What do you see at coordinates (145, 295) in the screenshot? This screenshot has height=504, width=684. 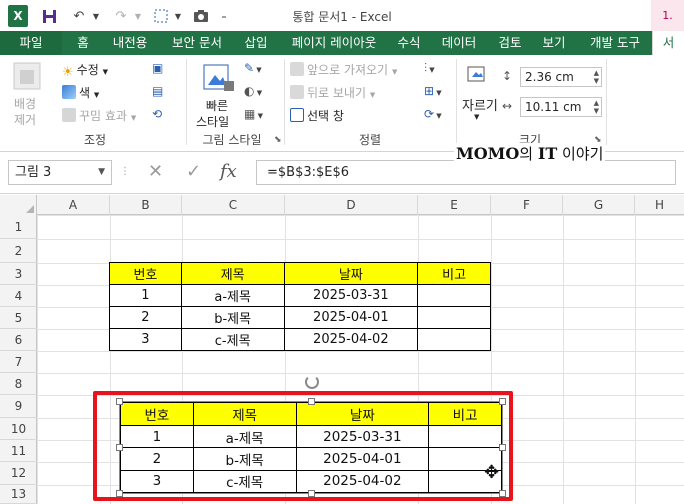 I see `cell-number: 1` at bounding box center [145, 295].